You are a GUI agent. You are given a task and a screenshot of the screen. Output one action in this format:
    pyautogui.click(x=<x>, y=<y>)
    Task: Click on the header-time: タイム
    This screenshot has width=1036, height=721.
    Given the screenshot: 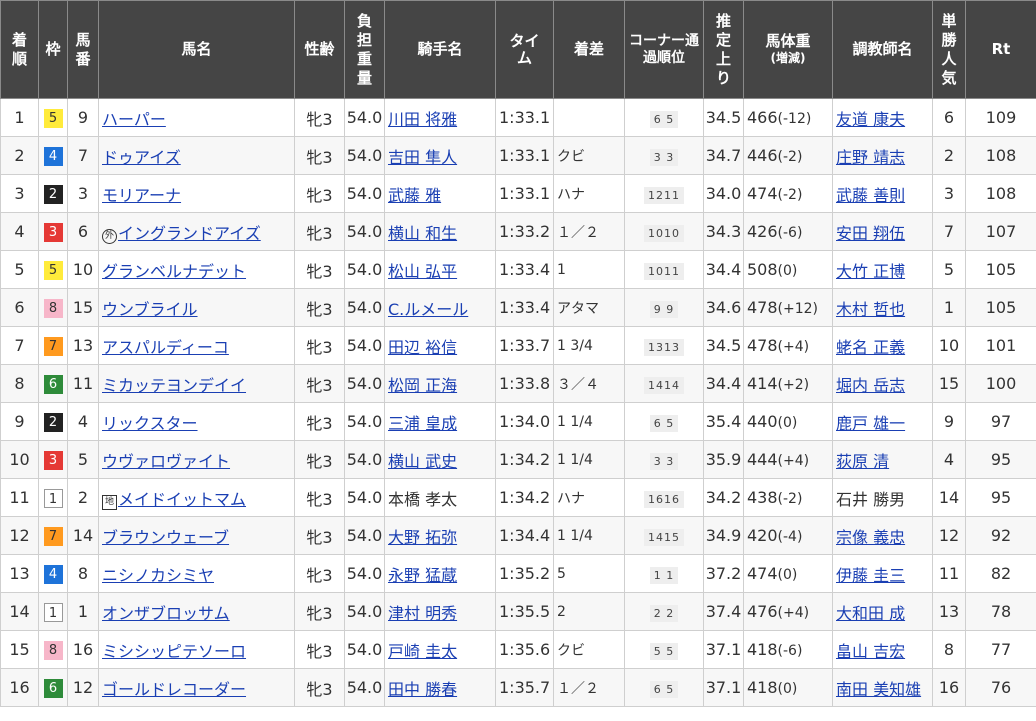 What is the action you would take?
    pyautogui.click(x=524, y=49)
    